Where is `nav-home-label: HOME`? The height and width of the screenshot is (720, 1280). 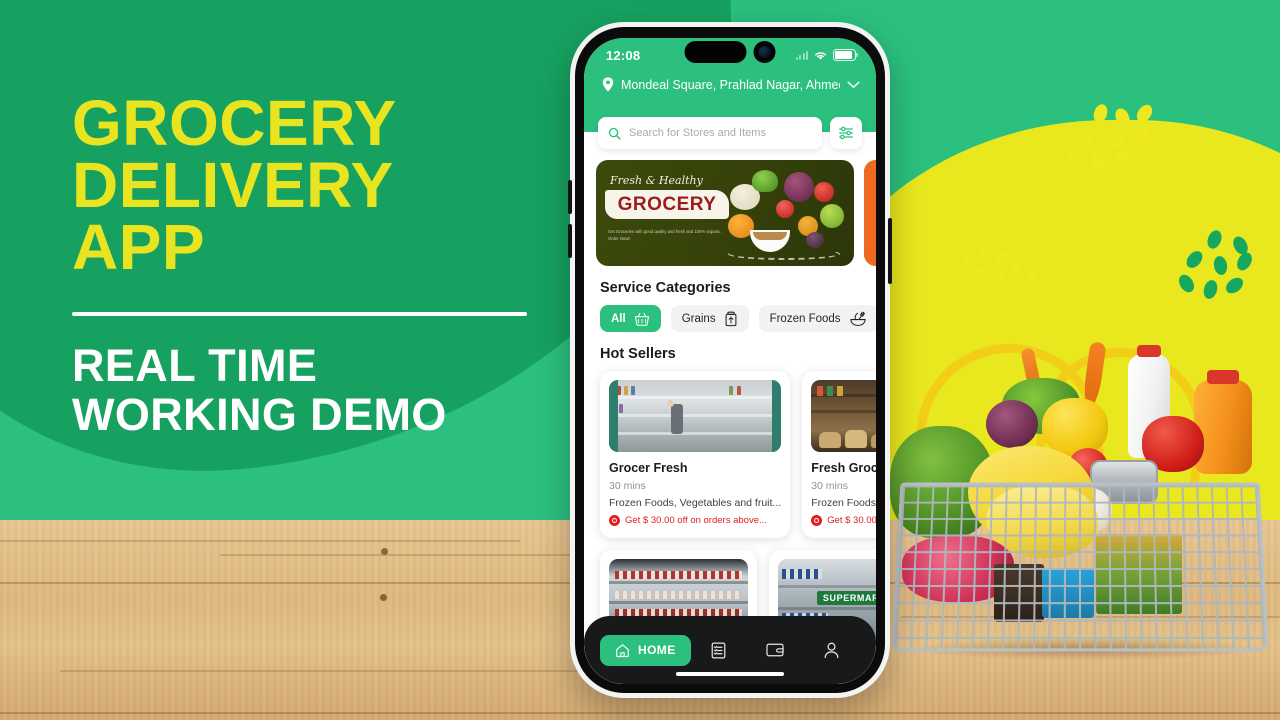
nav-home-label: HOME is located at coordinates (657, 650).